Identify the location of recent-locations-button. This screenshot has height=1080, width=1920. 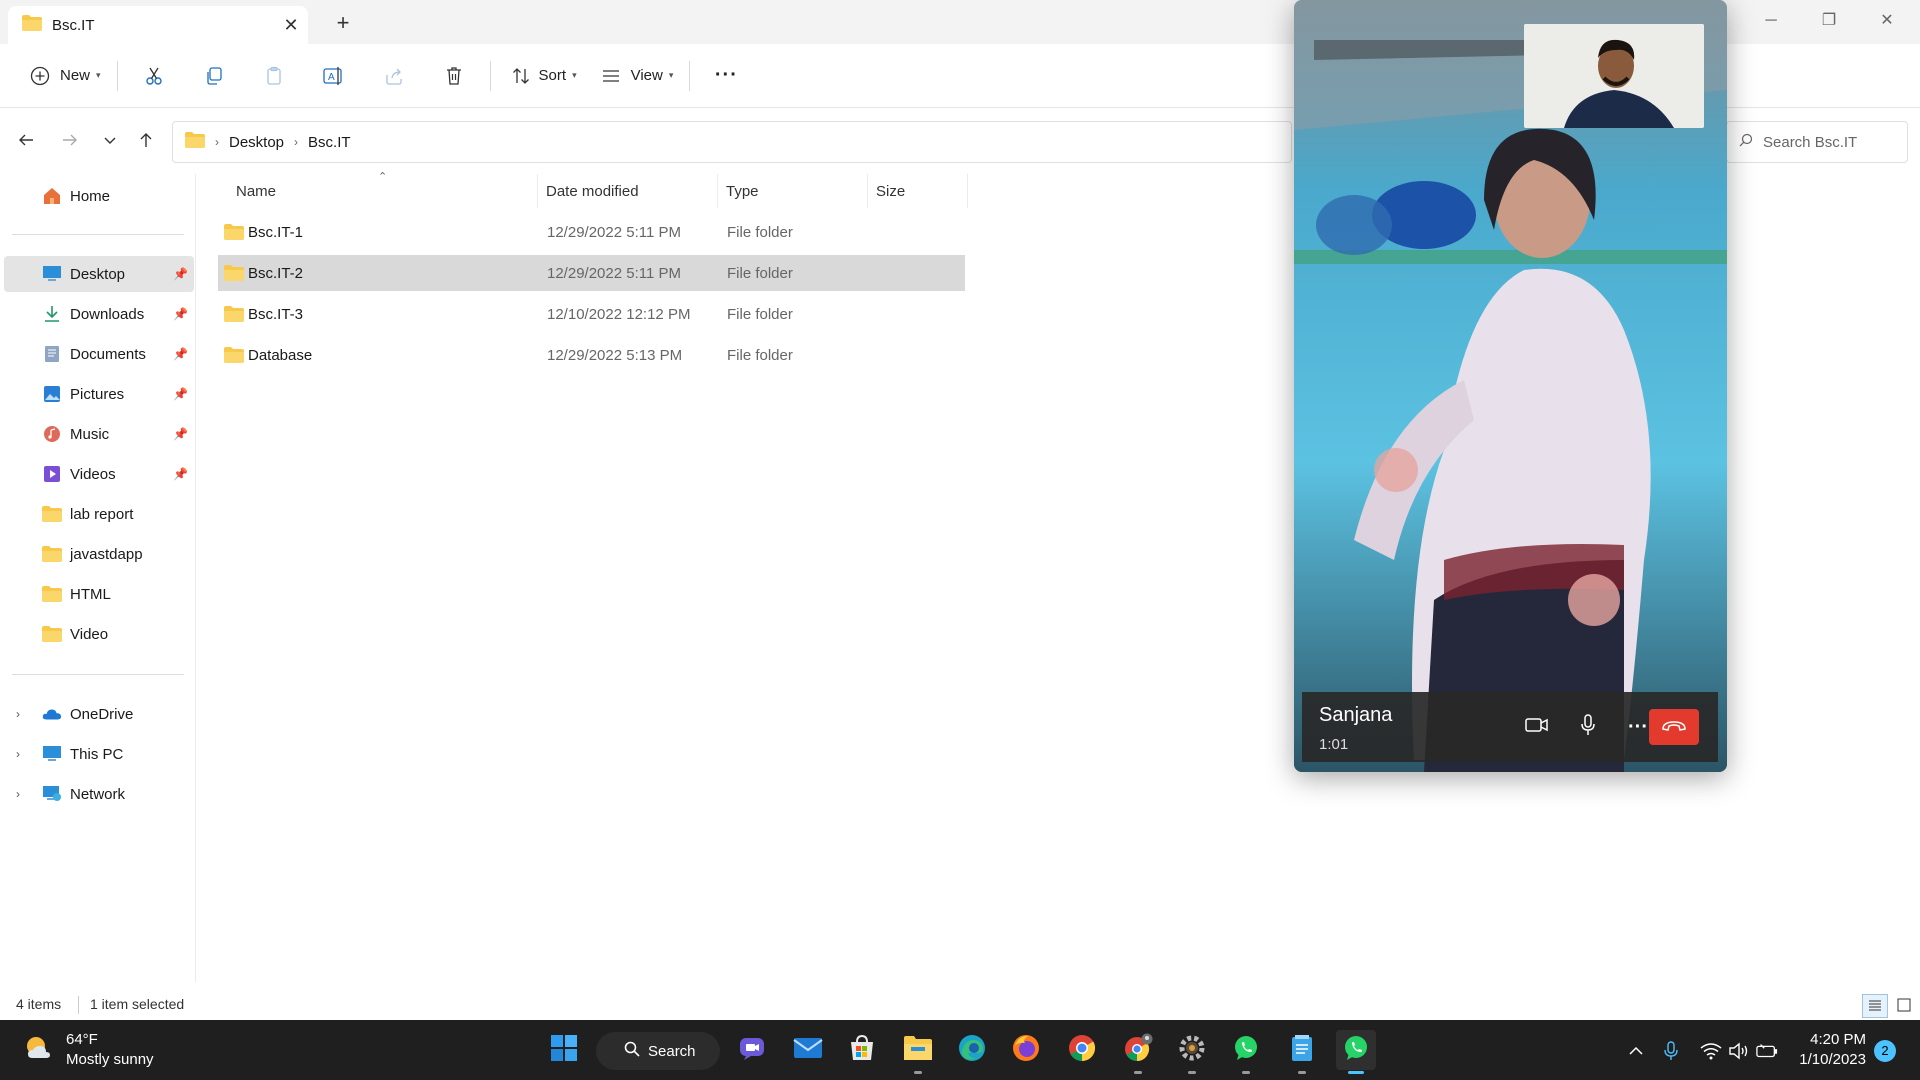
(110, 142).